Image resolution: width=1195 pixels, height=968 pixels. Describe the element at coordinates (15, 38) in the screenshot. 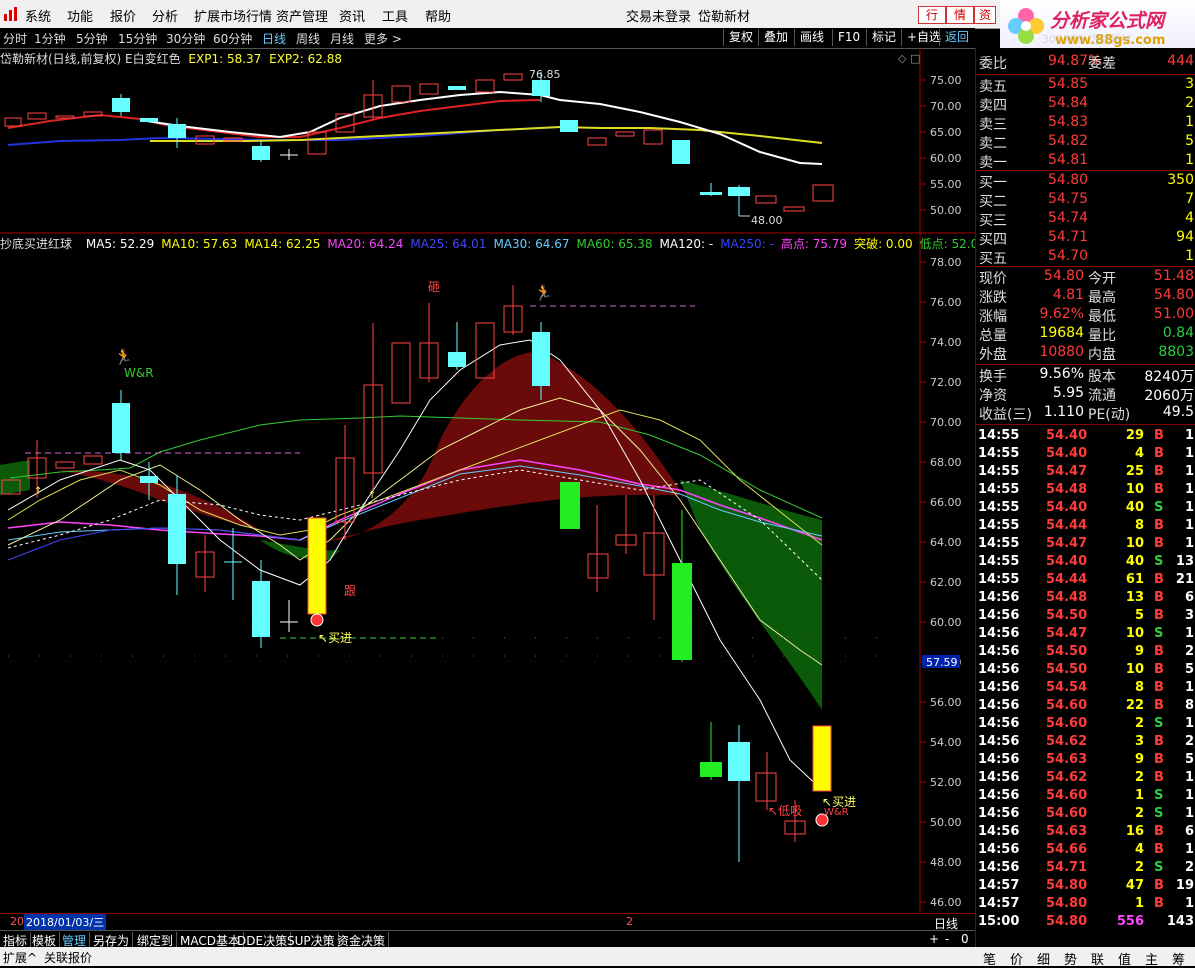

I see `period-fenshi: 分时` at that location.